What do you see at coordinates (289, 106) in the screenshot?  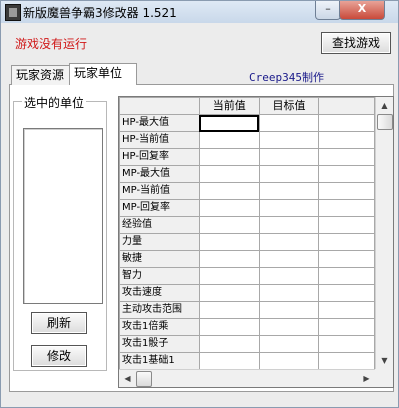 I see `column-header: 目标值` at bounding box center [289, 106].